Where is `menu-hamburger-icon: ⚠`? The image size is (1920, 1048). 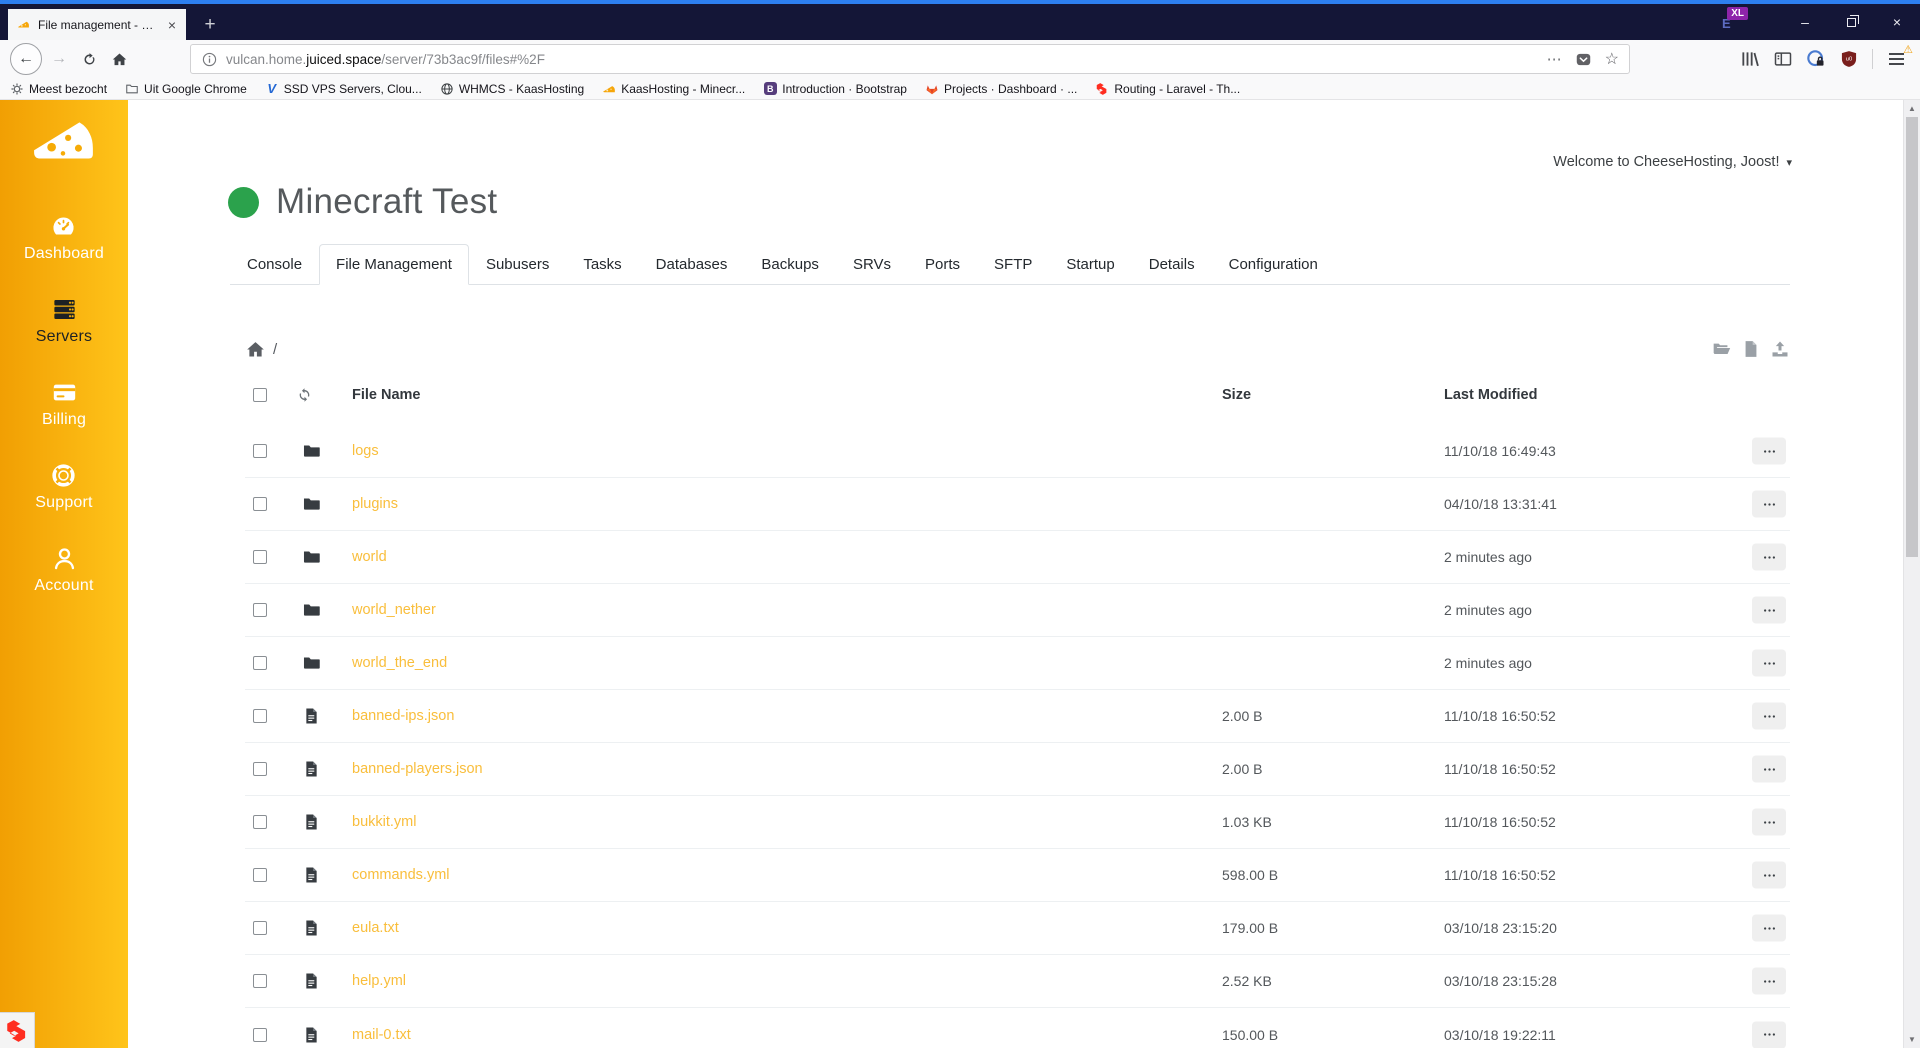
menu-hamburger-icon: ⚠ is located at coordinates (1899, 56).